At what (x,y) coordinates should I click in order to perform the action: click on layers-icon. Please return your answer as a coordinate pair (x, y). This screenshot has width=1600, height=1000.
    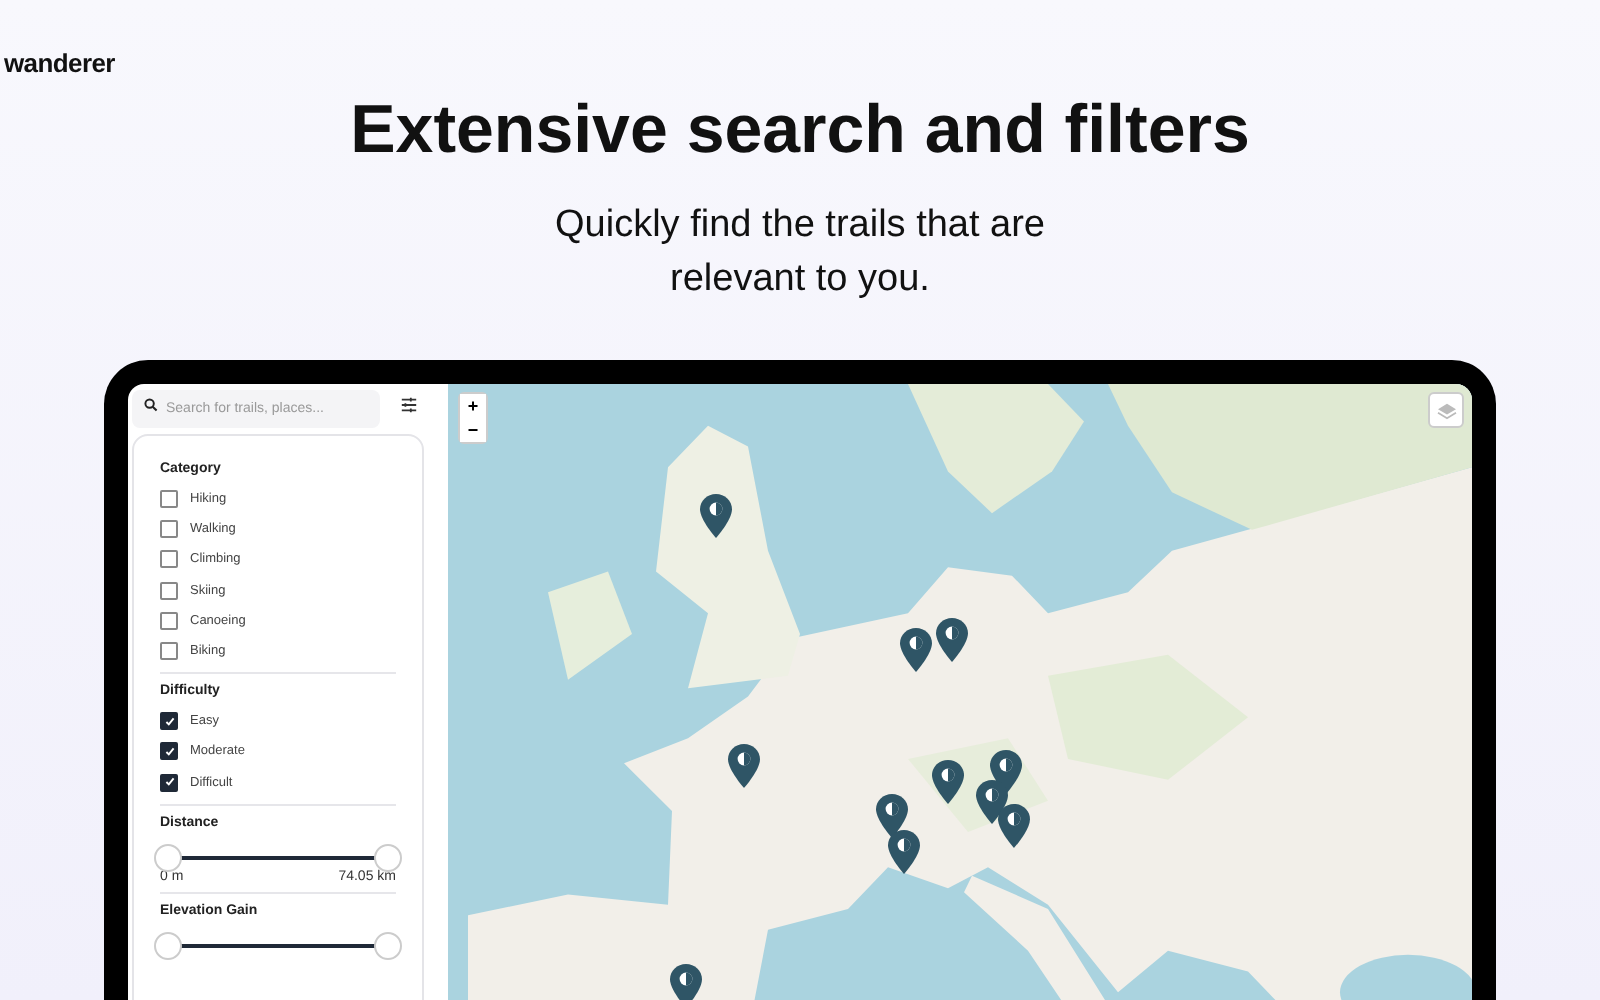
    Looking at the image, I should click on (1446, 410).